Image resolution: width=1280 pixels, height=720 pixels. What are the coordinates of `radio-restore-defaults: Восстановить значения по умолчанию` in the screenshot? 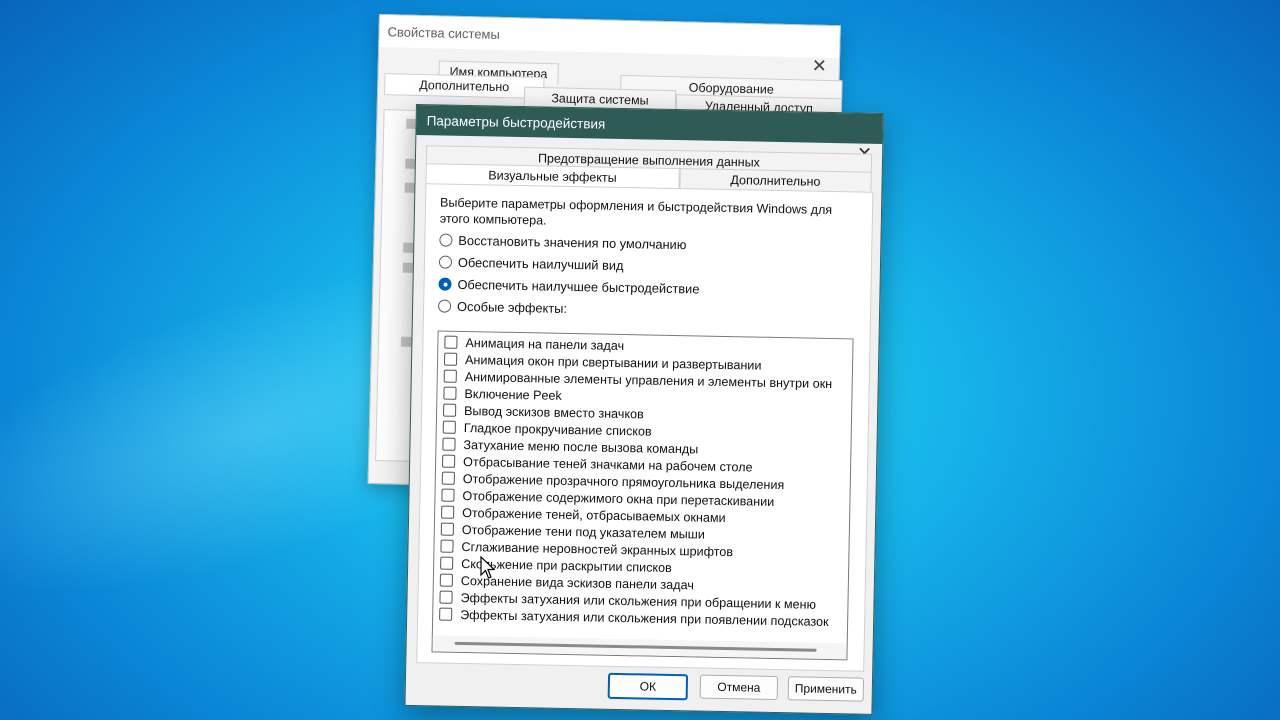 It's located at (563, 242).